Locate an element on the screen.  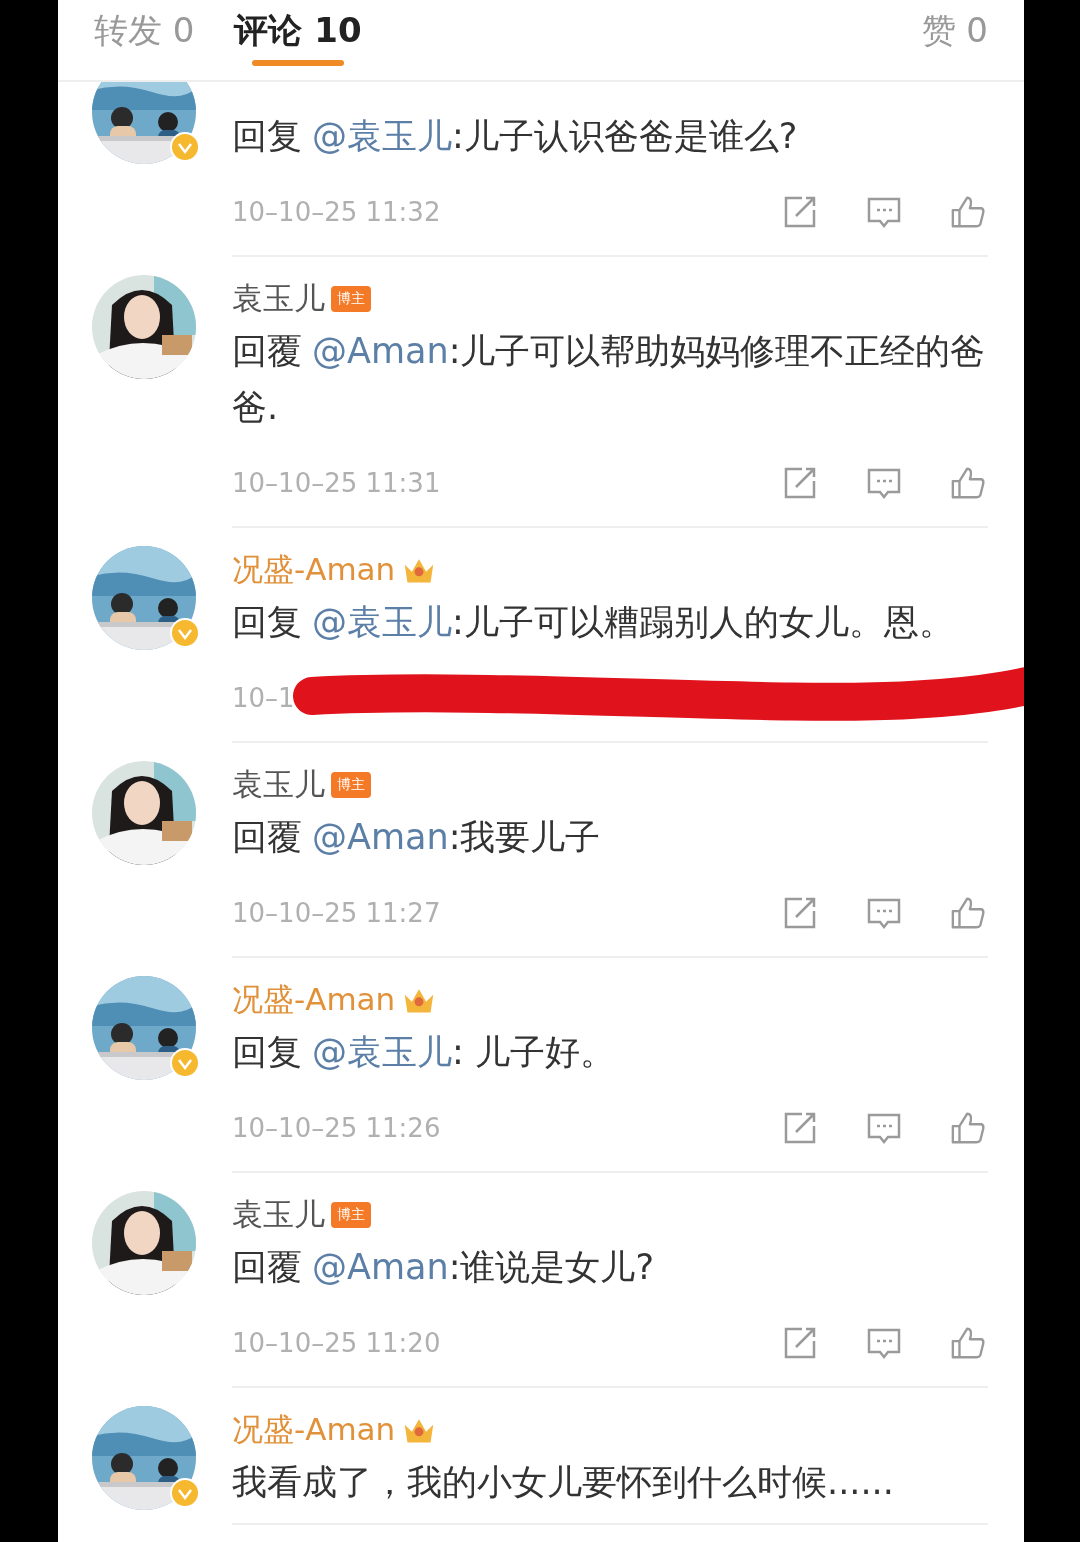
tab: 赞 0 is located at coordinates (954, 36).